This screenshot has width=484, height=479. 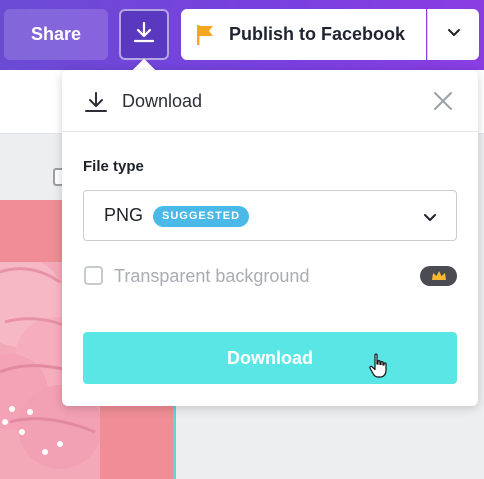 What do you see at coordinates (212, 276) in the screenshot?
I see `transparent-background-label: Transparent background` at bounding box center [212, 276].